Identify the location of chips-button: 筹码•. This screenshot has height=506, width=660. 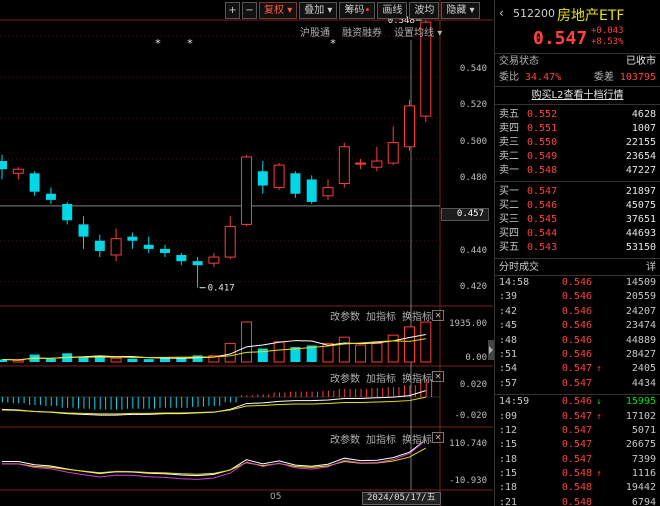
(357, 10).